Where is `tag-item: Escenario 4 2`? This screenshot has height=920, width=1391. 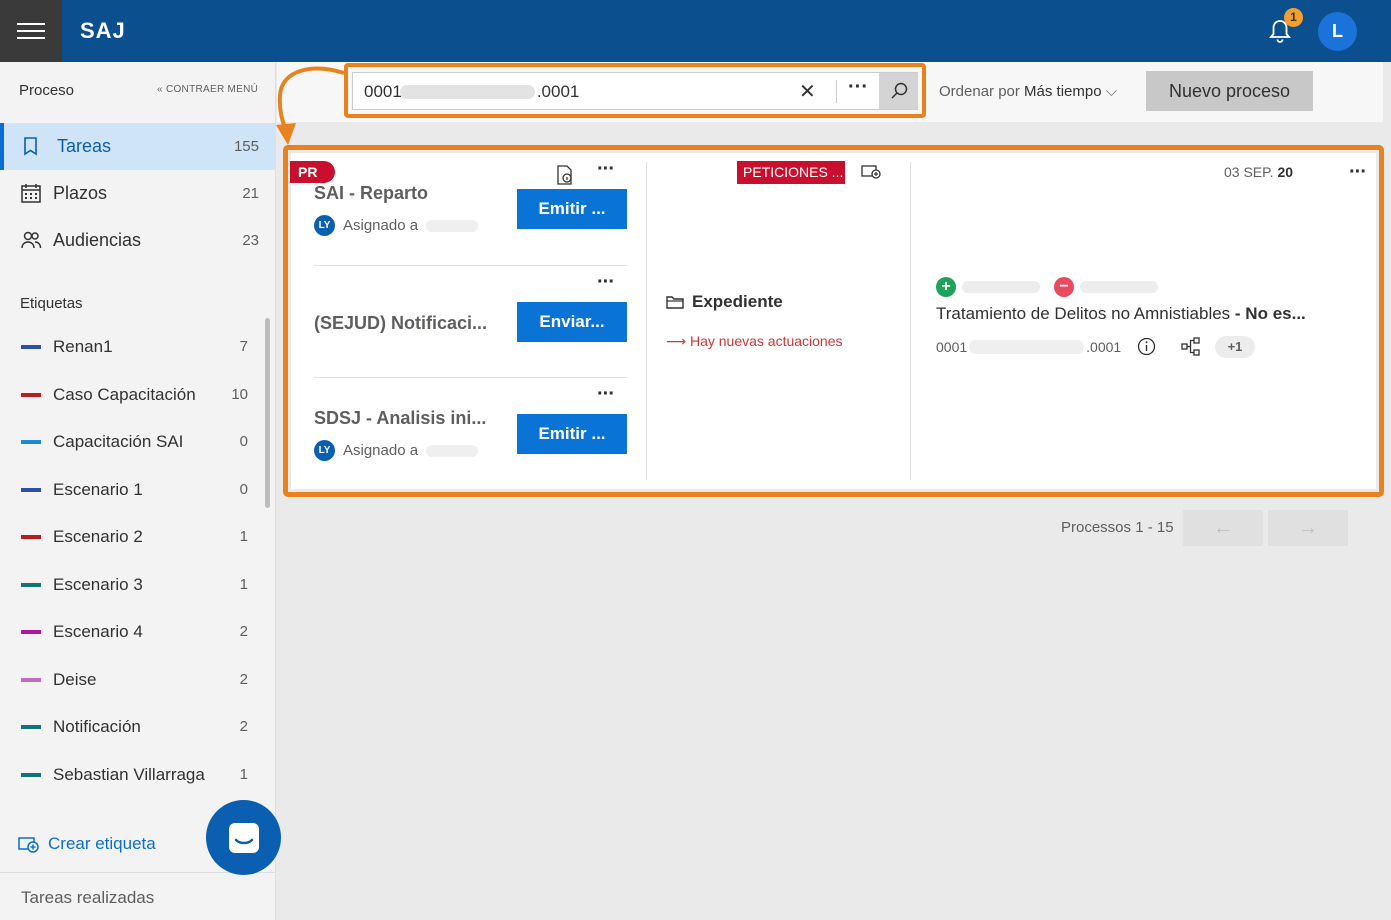
tag-item: Escenario 4 2 is located at coordinates (137, 632).